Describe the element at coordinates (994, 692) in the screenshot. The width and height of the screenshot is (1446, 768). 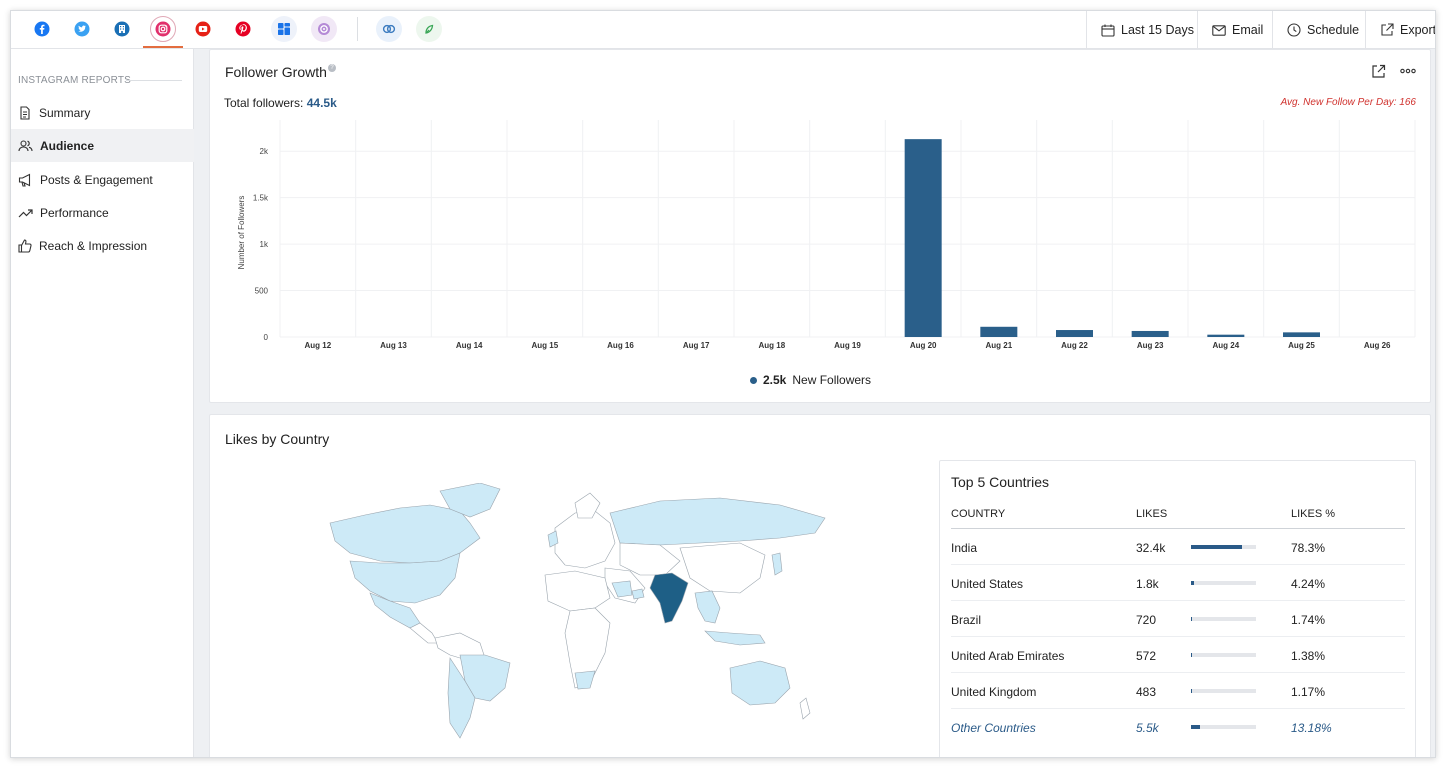
I see `country-name: United Kingdom` at that location.